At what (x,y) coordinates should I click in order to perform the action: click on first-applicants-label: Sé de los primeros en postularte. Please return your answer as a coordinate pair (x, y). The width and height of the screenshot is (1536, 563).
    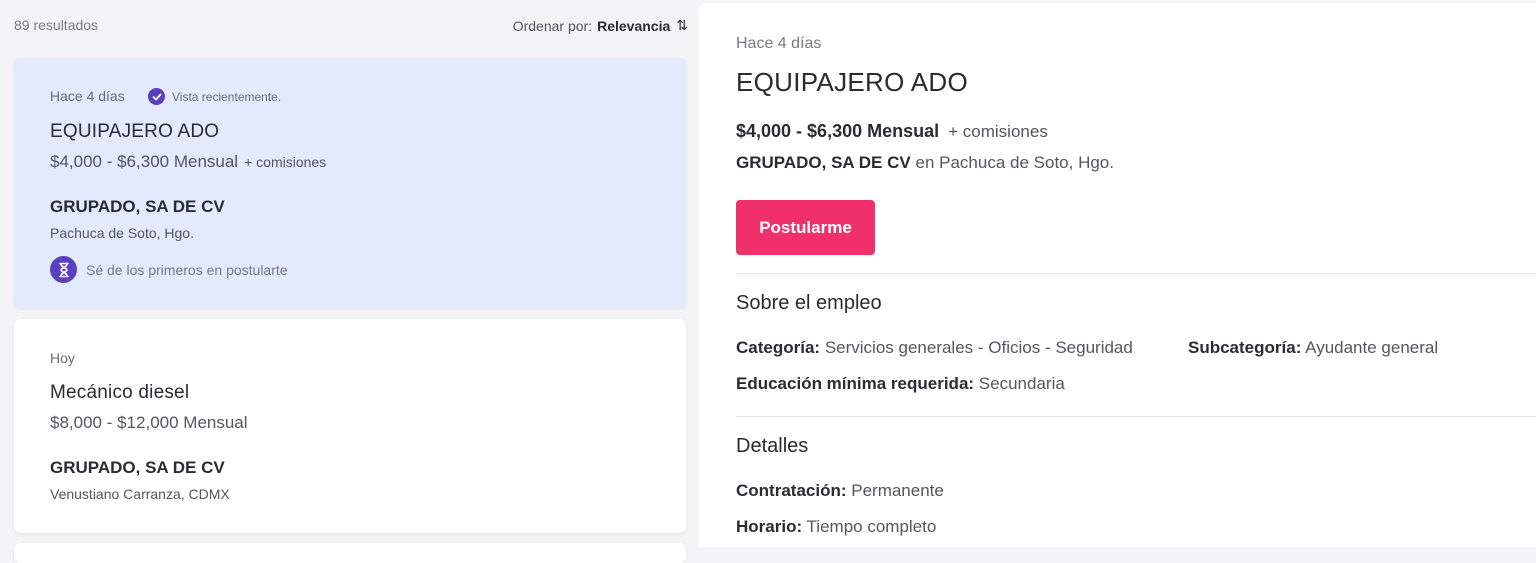
    Looking at the image, I should click on (187, 269).